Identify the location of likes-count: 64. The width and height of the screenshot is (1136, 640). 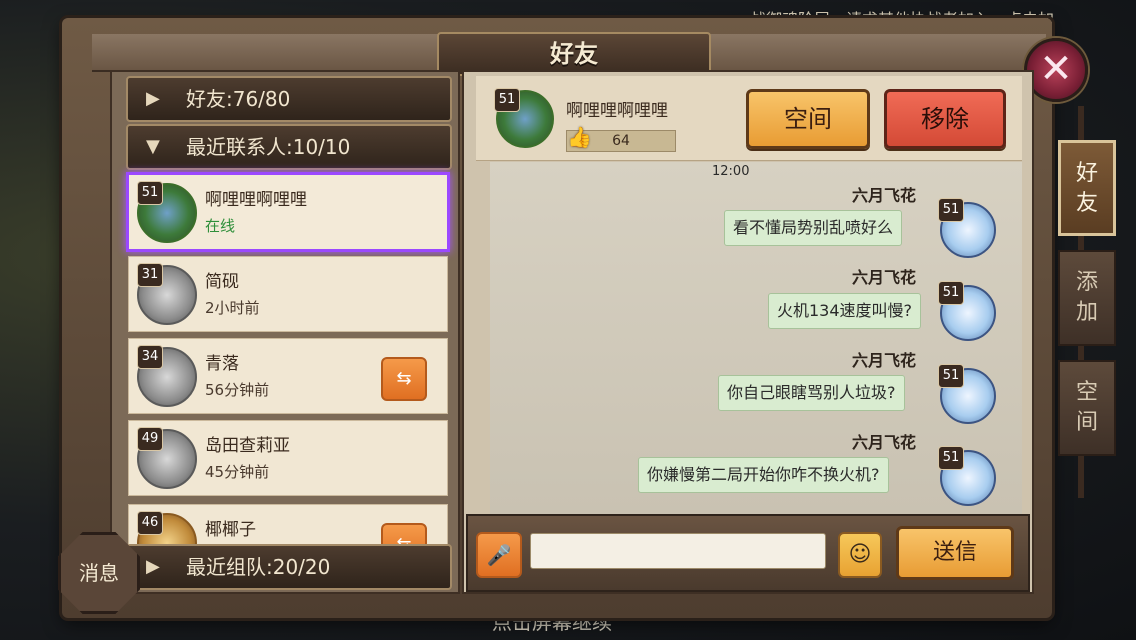
(621, 141).